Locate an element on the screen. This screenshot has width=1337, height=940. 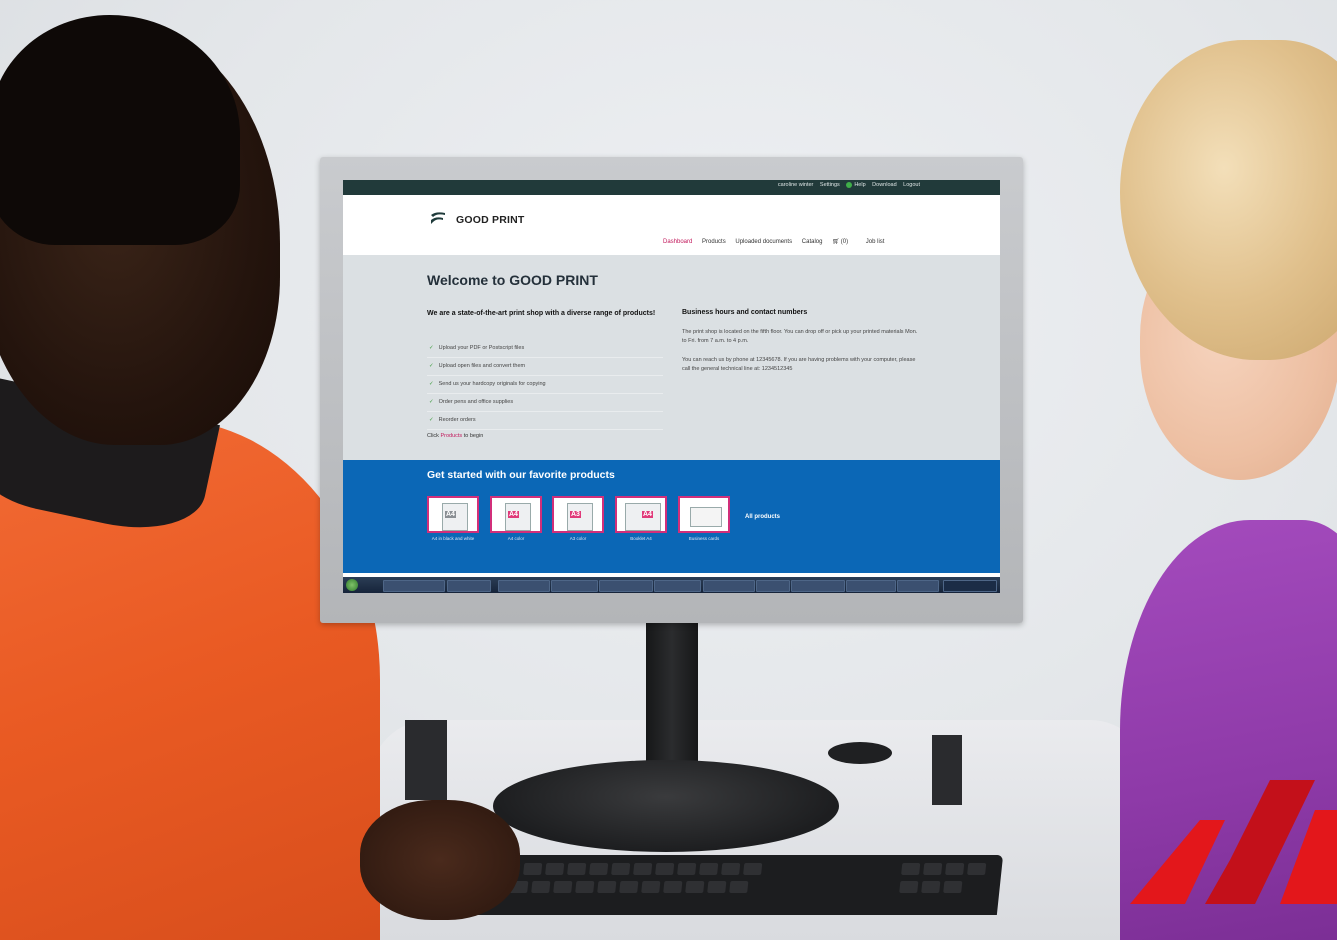
feature-text: Order pens and office supplies is located at coordinates (476, 402).